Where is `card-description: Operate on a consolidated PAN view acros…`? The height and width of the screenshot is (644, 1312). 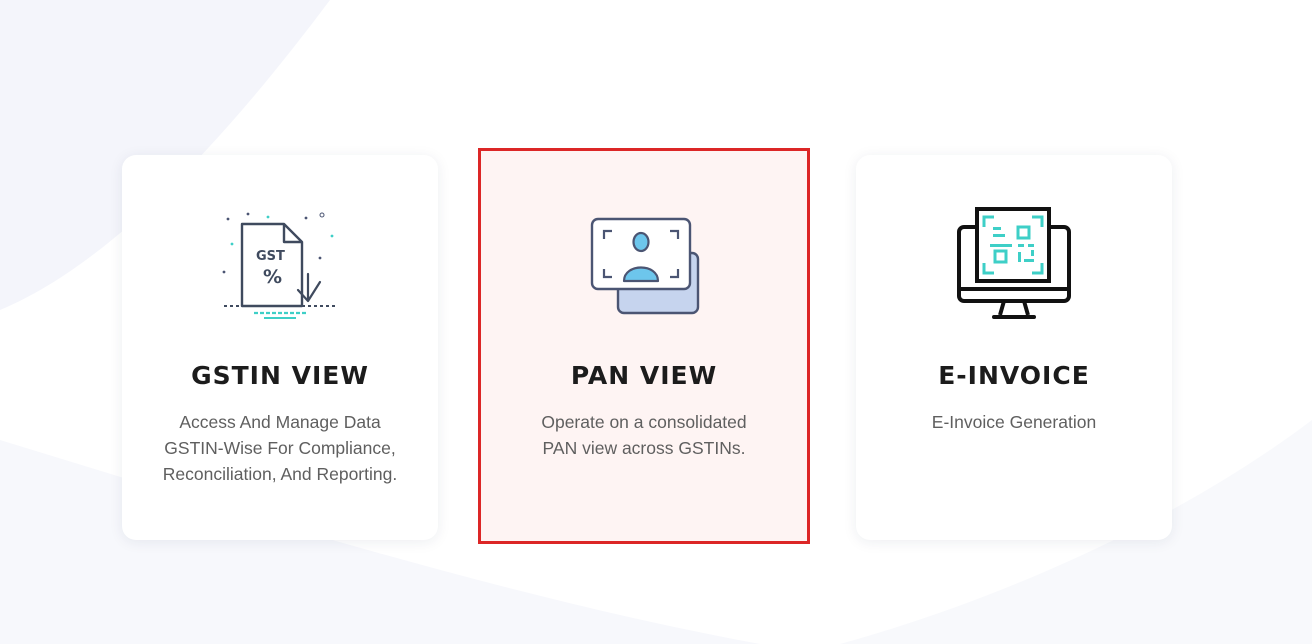
card-description: Operate on a consolidated PAN view acros… is located at coordinates (644, 435).